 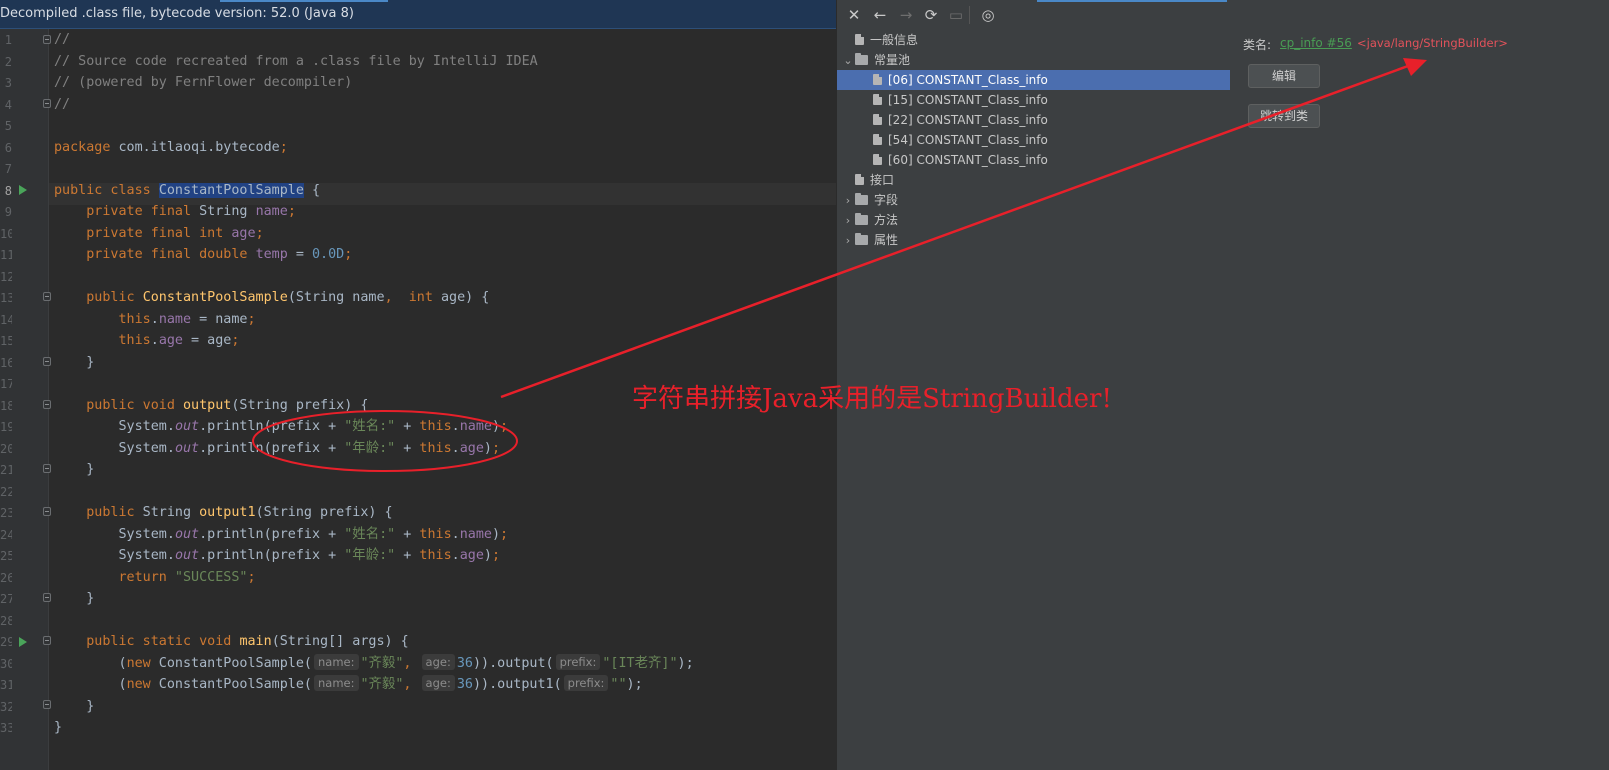 I want to click on line-number: 4, so click(x=8, y=104).